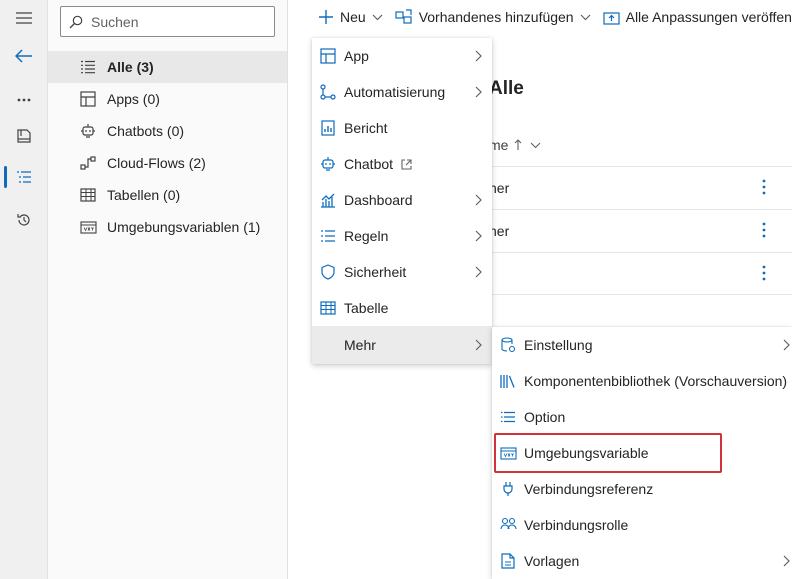  I want to click on history-icon, so click(24, 220).